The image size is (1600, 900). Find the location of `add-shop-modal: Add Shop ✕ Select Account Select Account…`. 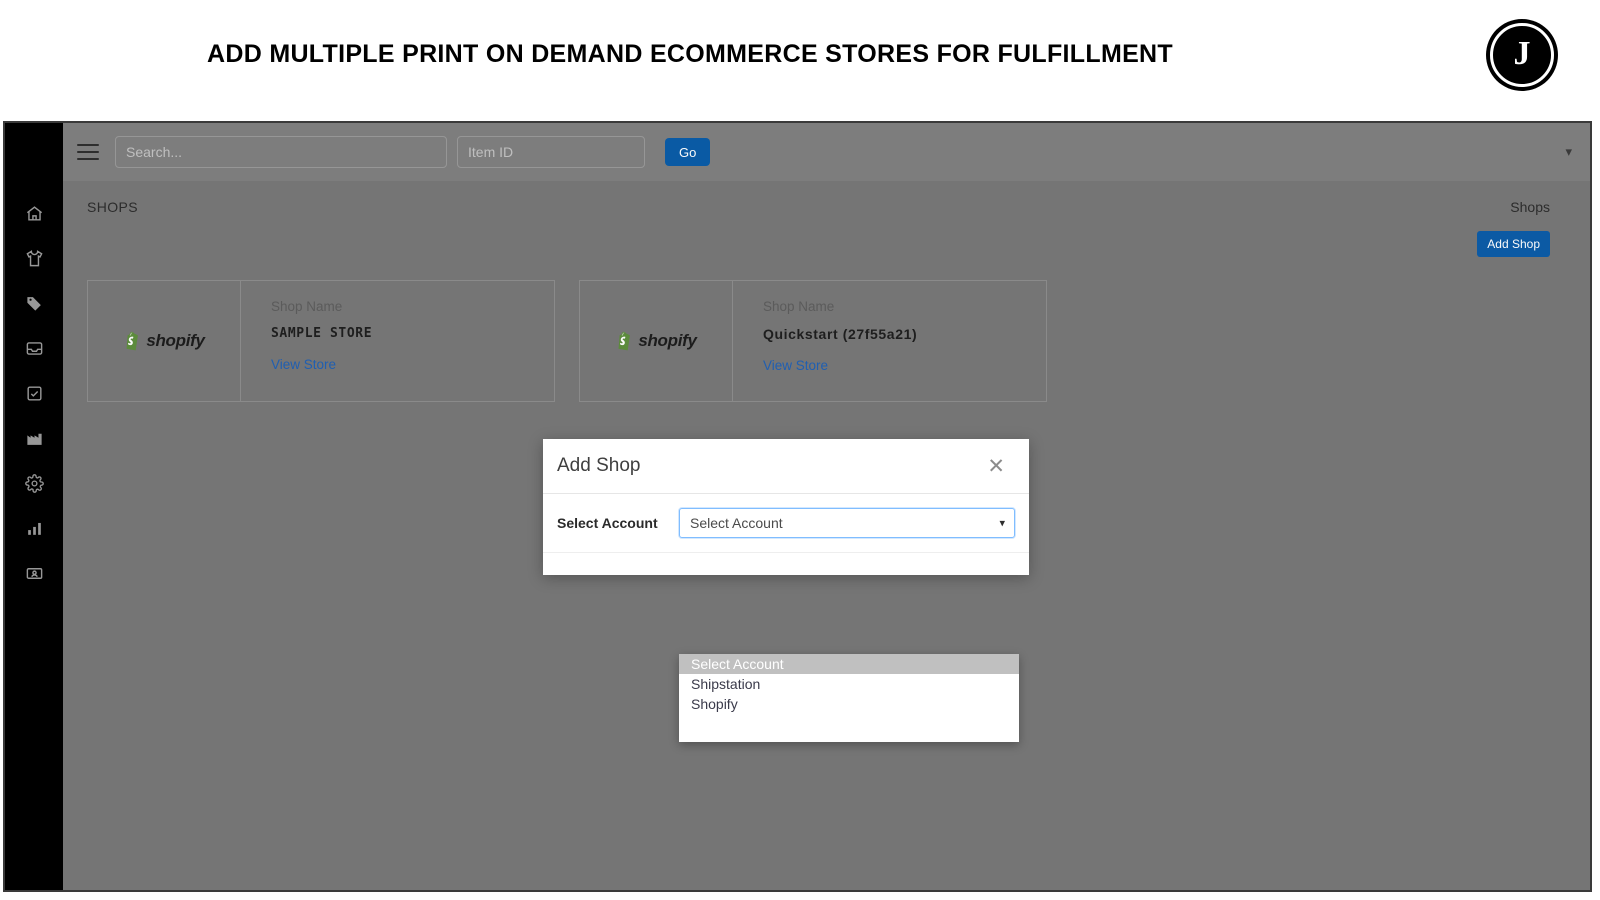

add-shop-modal: Add Shop ✕ Select Account Select Account… is located at coordinates (786, 507).